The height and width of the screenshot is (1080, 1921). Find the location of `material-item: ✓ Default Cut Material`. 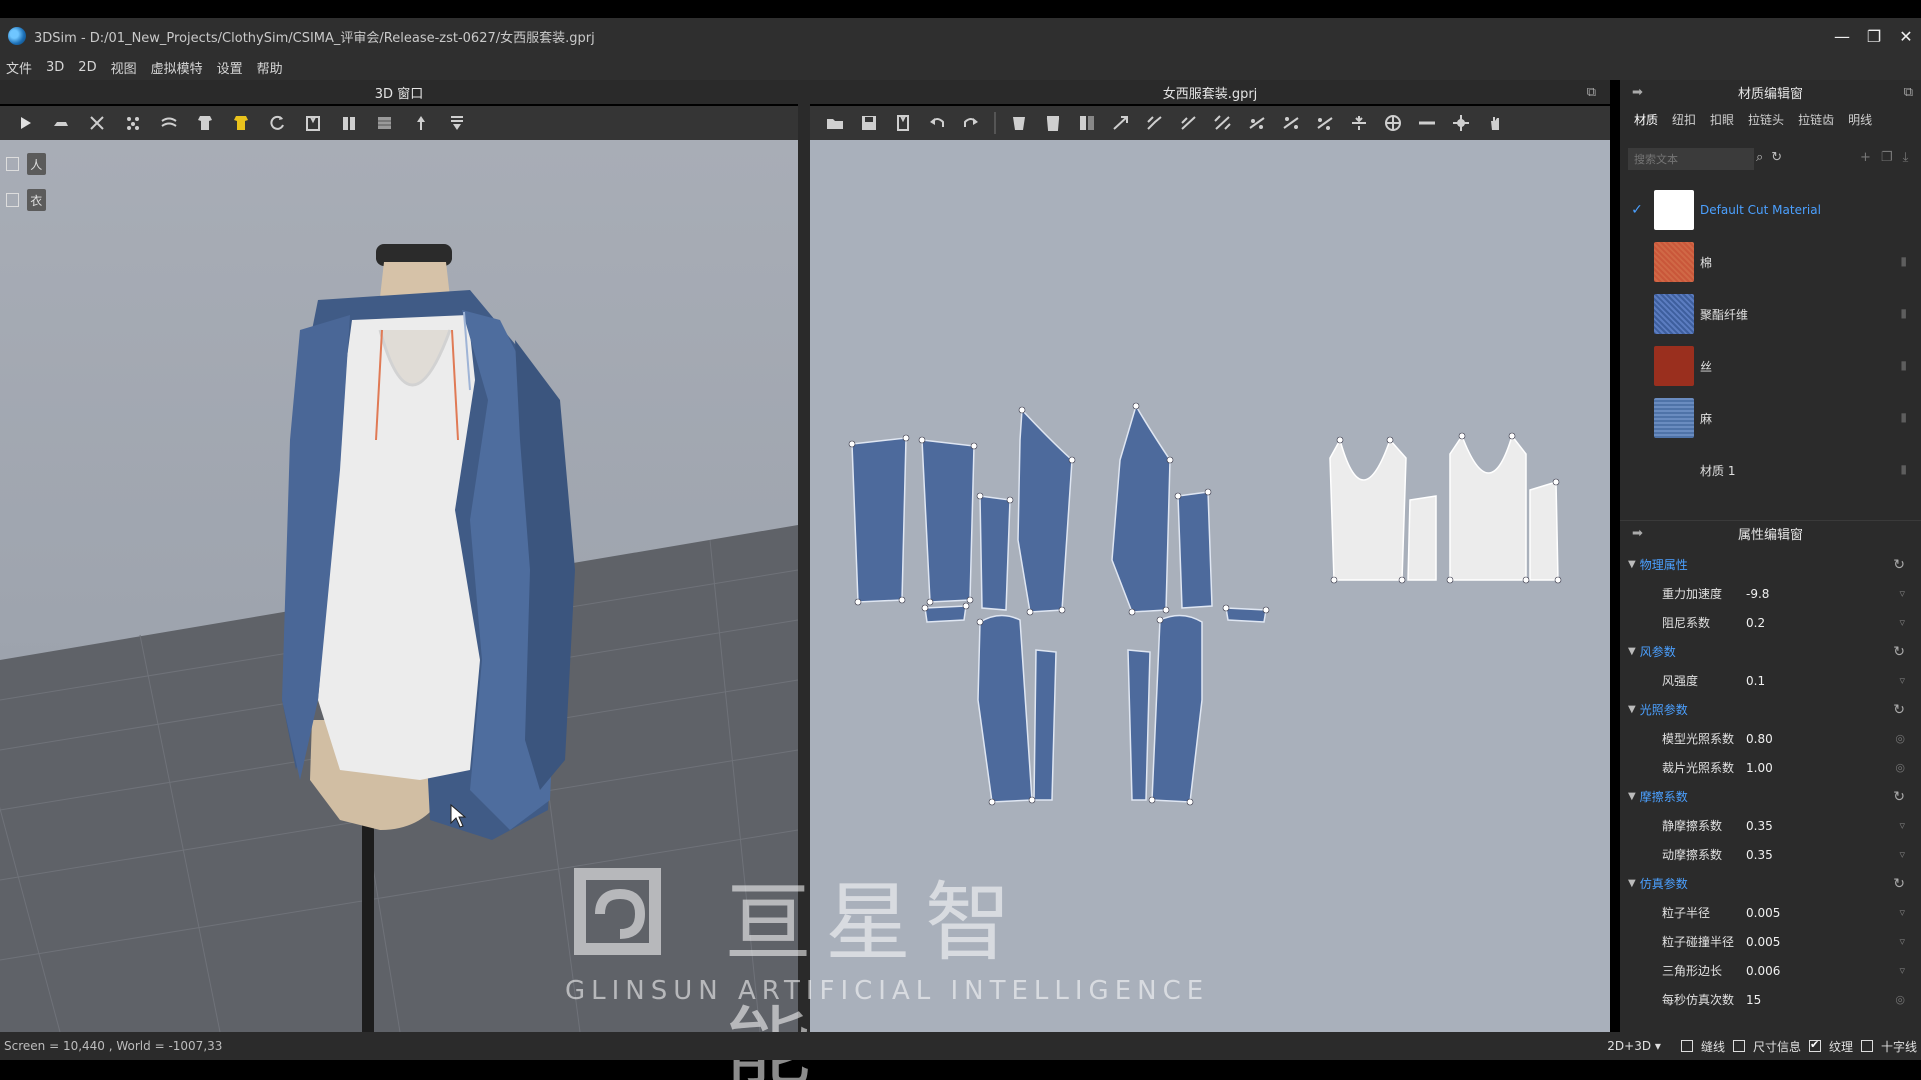

material-item: ✓ Default Cut Material is located at coordinates (1770, 210).